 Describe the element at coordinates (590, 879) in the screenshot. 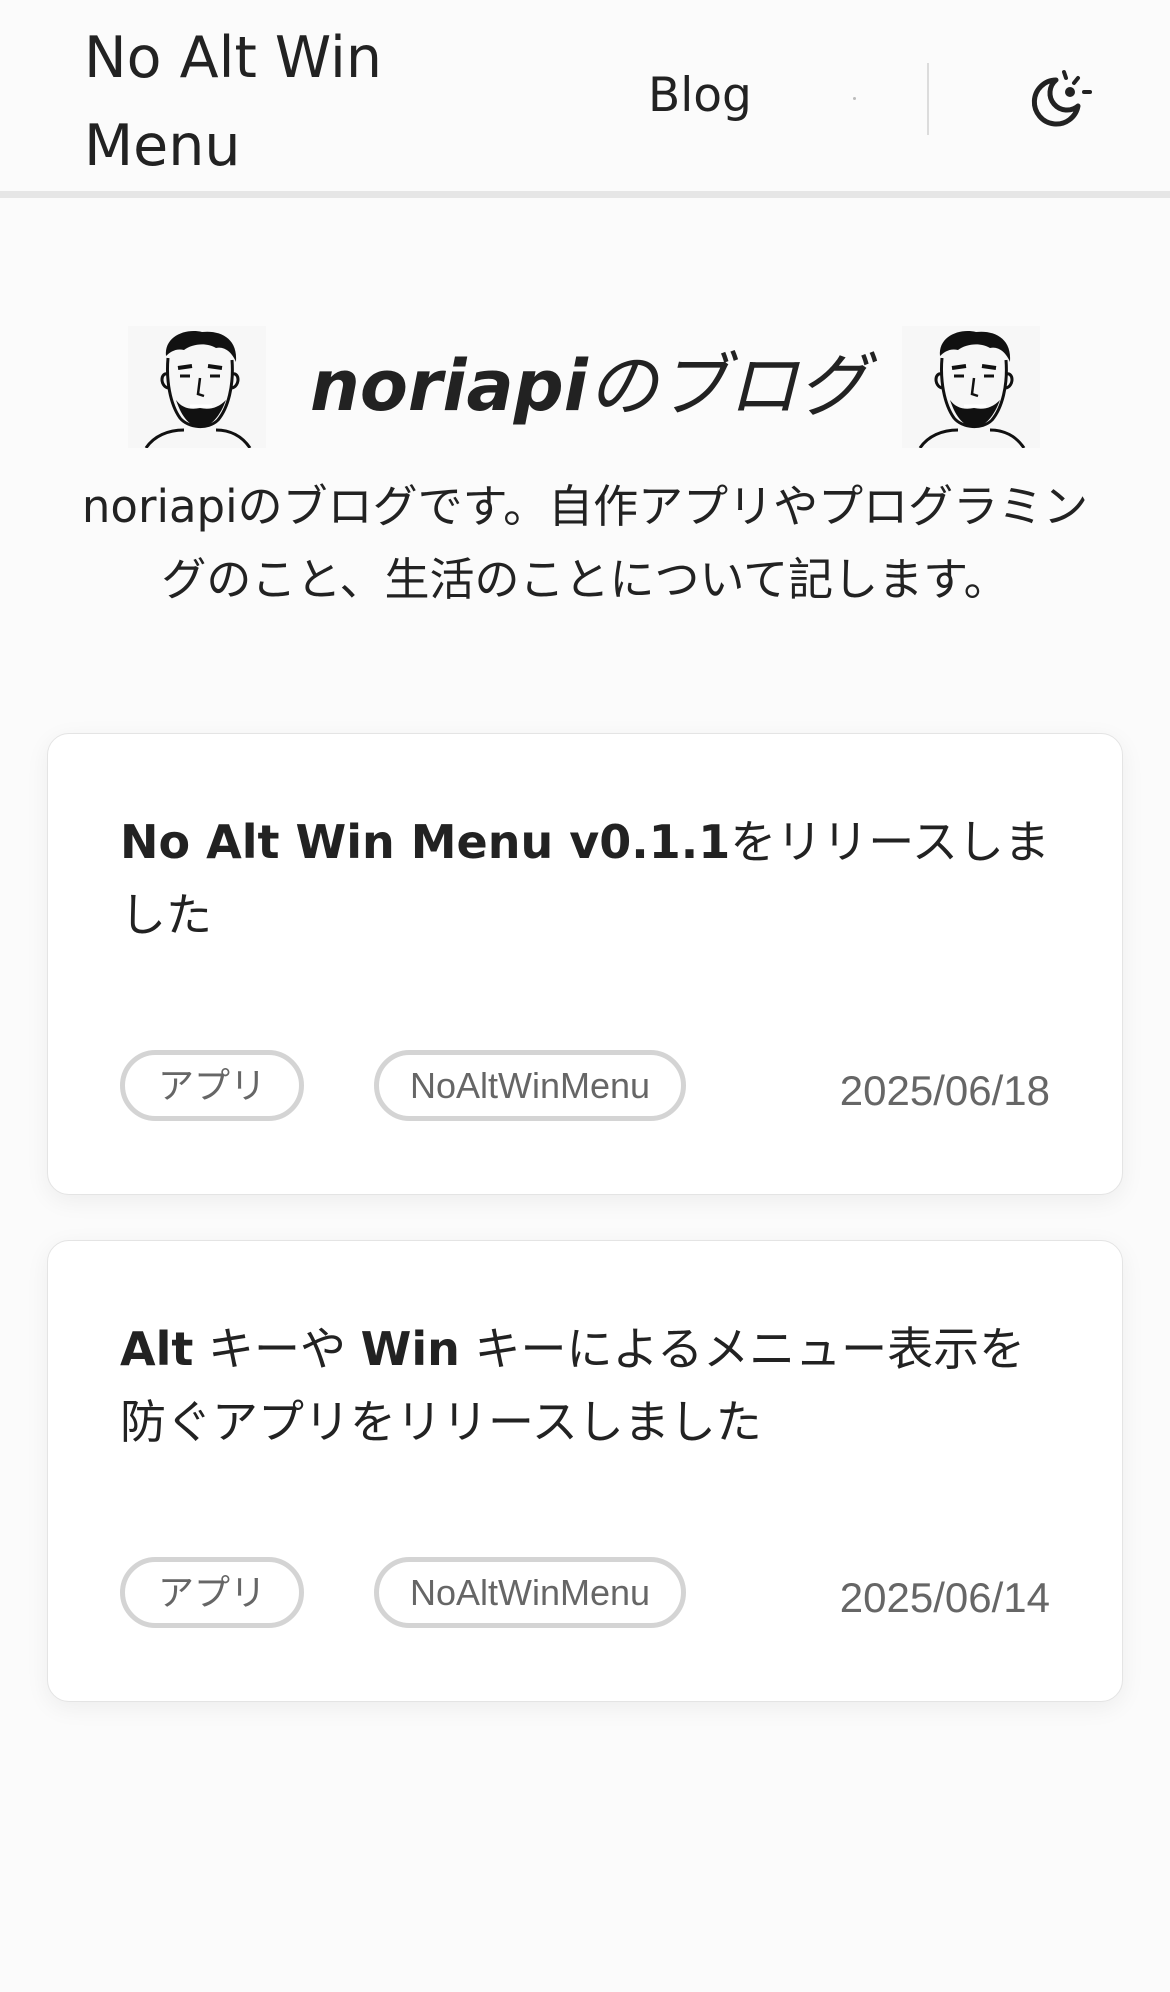

I see `post-title: No Alt Win Menu v0.1.1をリリースしました` at that location.